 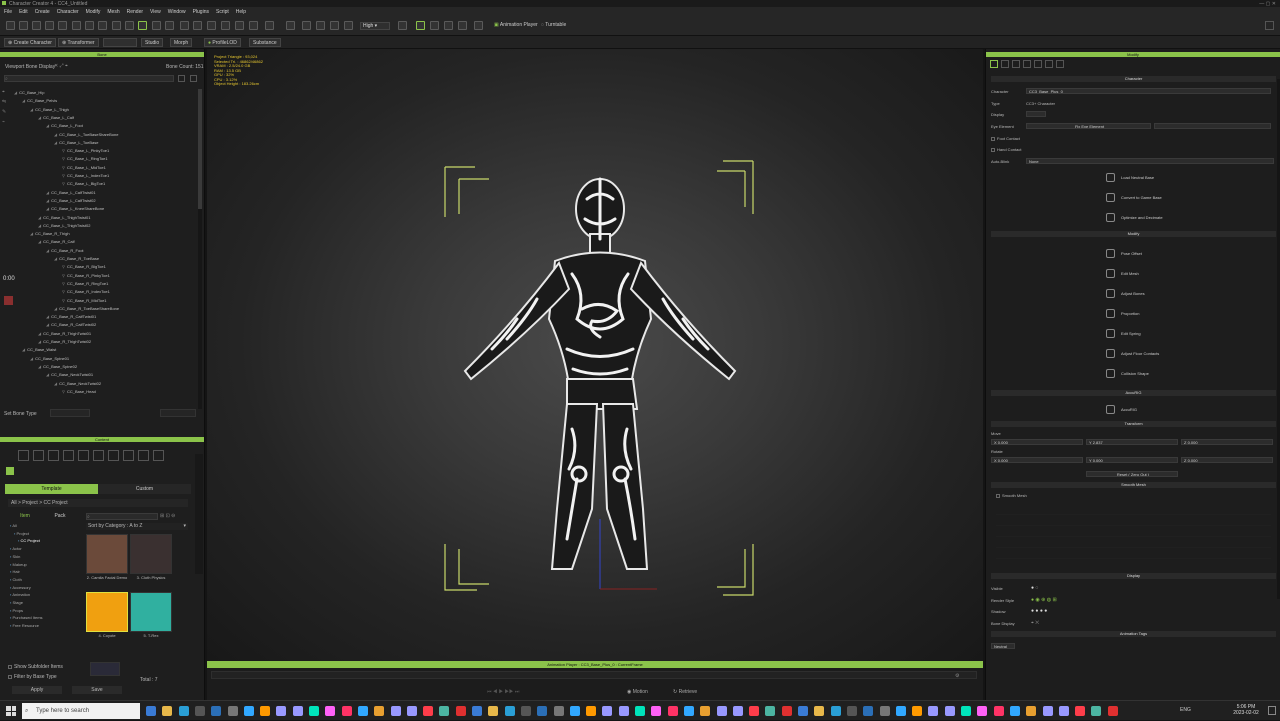 What do you see at coordinates (1031, 711) in the screenshot?
I see `cmd-icon` at bounding box center [1031, 711].